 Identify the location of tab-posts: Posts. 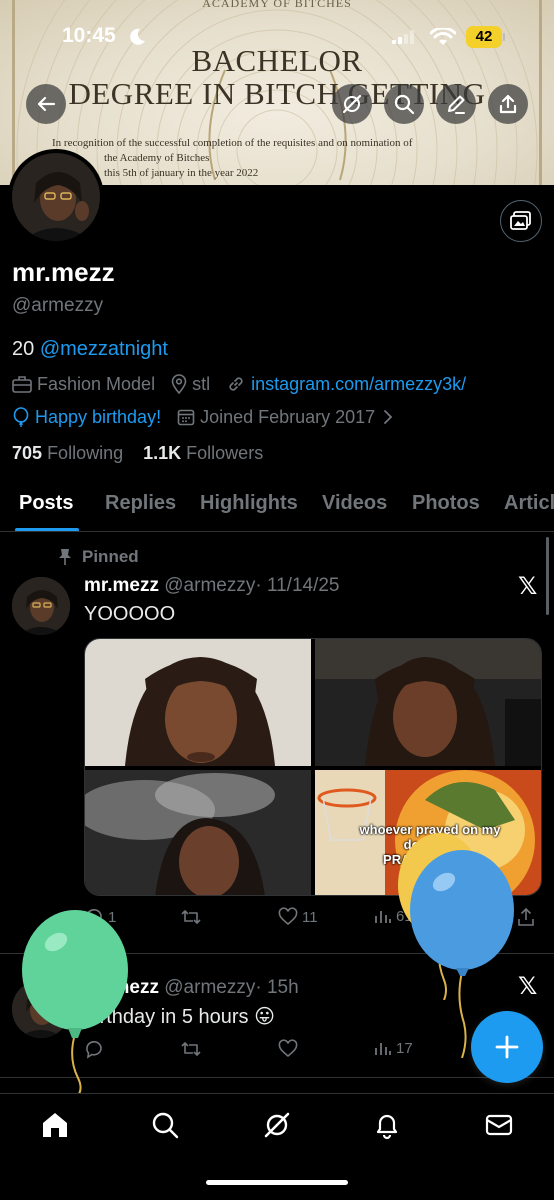
(46, 503).